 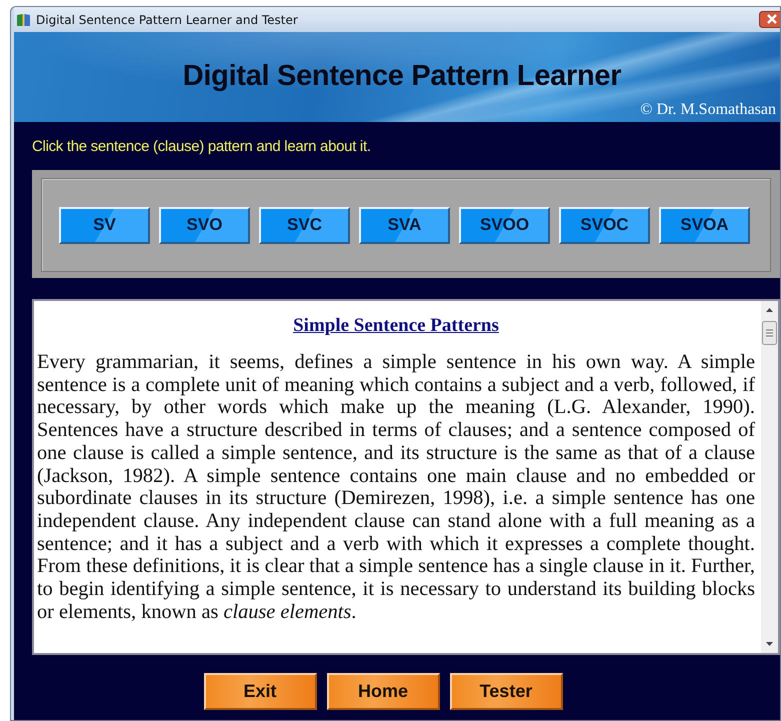 What do you see at coordinates (204, 225) in the screenshot?
I see `pattern-button: SVO` at bounding box center [204, 225].